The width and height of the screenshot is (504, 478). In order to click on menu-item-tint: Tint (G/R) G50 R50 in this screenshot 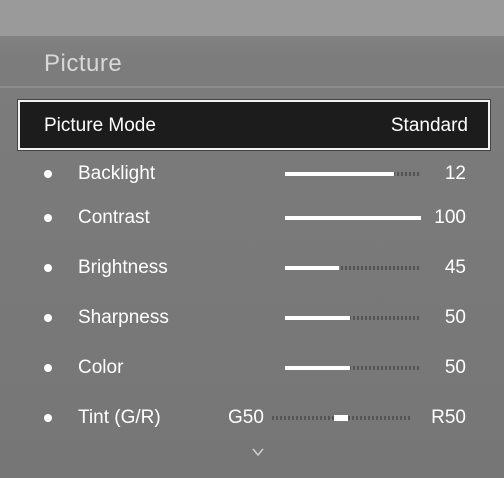, I will do `click(252, 418)`.